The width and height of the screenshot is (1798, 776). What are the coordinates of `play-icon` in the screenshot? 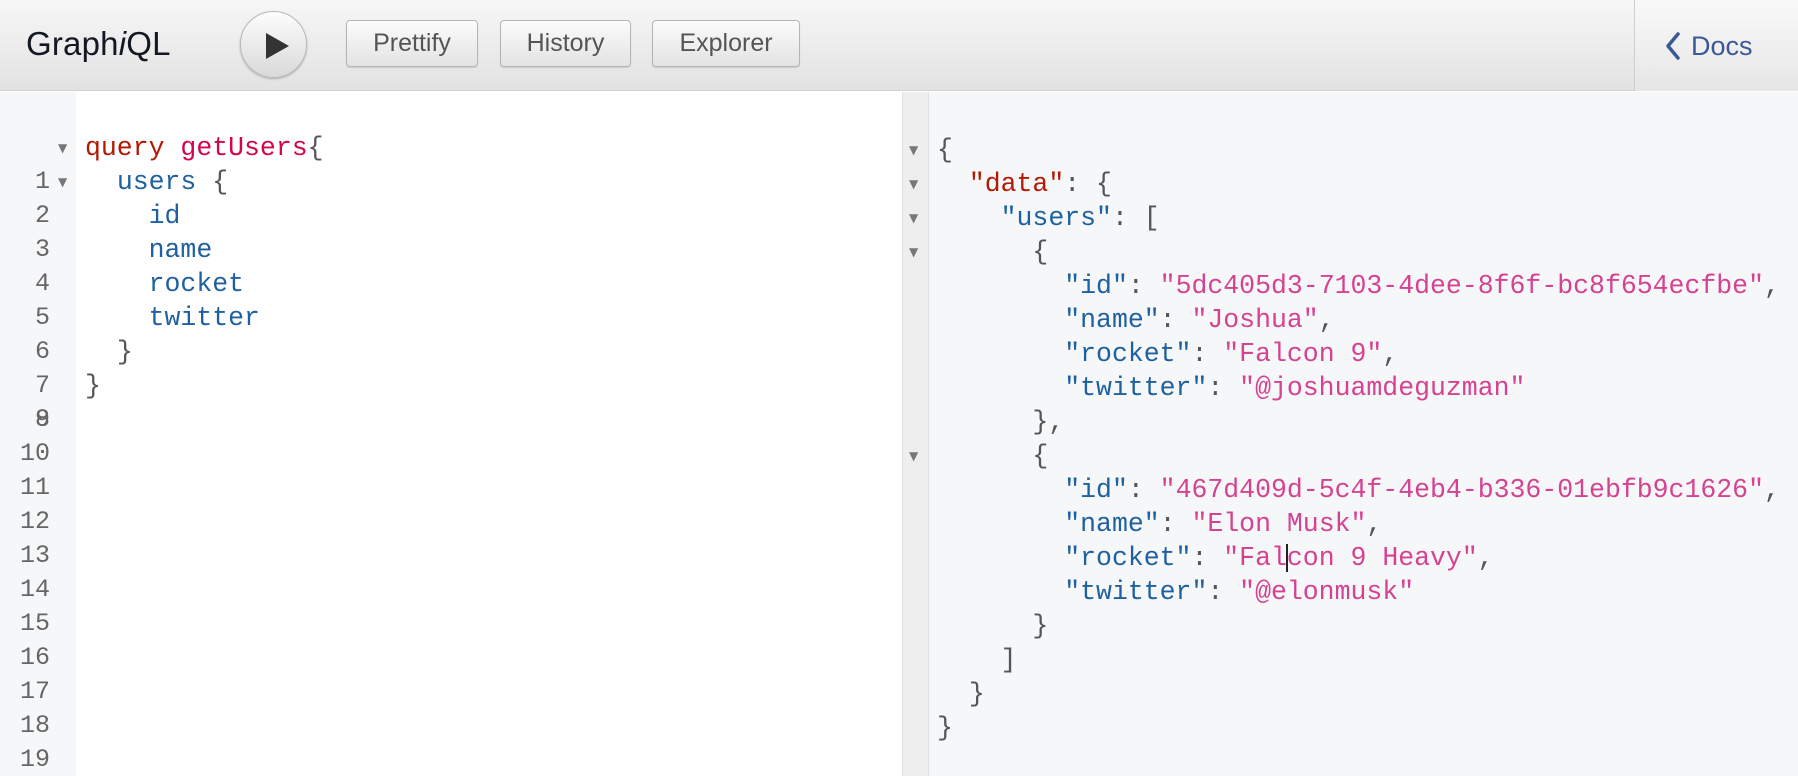 It's located at (277, 46).